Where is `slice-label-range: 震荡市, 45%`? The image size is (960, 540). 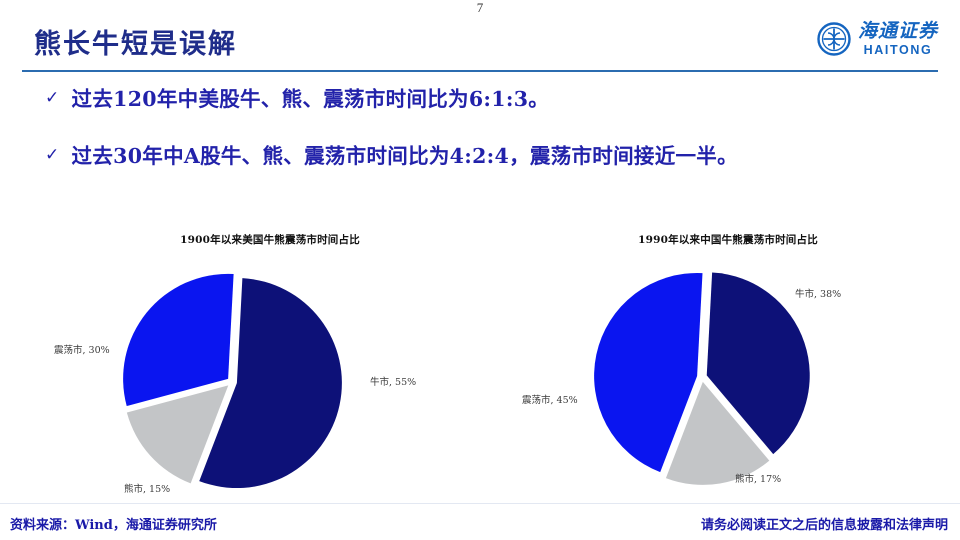 slice-label-range: 震荡市, 45% is located at coordinates (550, 400).